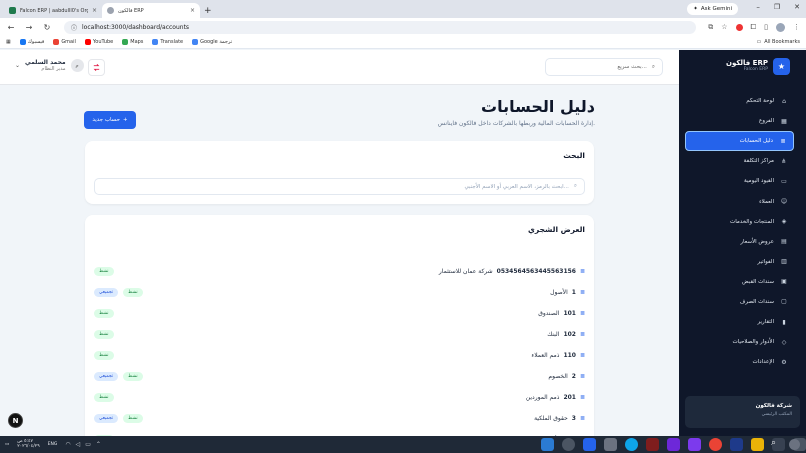 The width and height of the screenshot is (806, 453). I want to click on sidebar-item-6: المنتجات والخدمات ◈, so click(739, 222).